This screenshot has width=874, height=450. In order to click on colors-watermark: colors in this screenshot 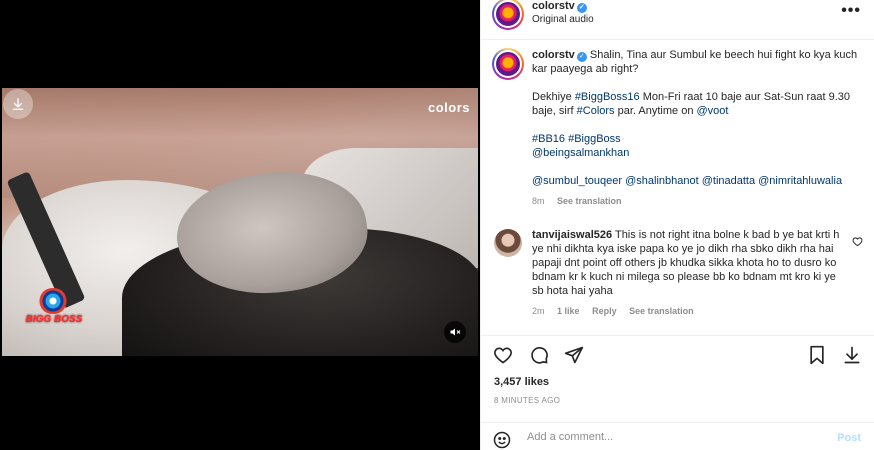, I will do `click(448, 107)`.